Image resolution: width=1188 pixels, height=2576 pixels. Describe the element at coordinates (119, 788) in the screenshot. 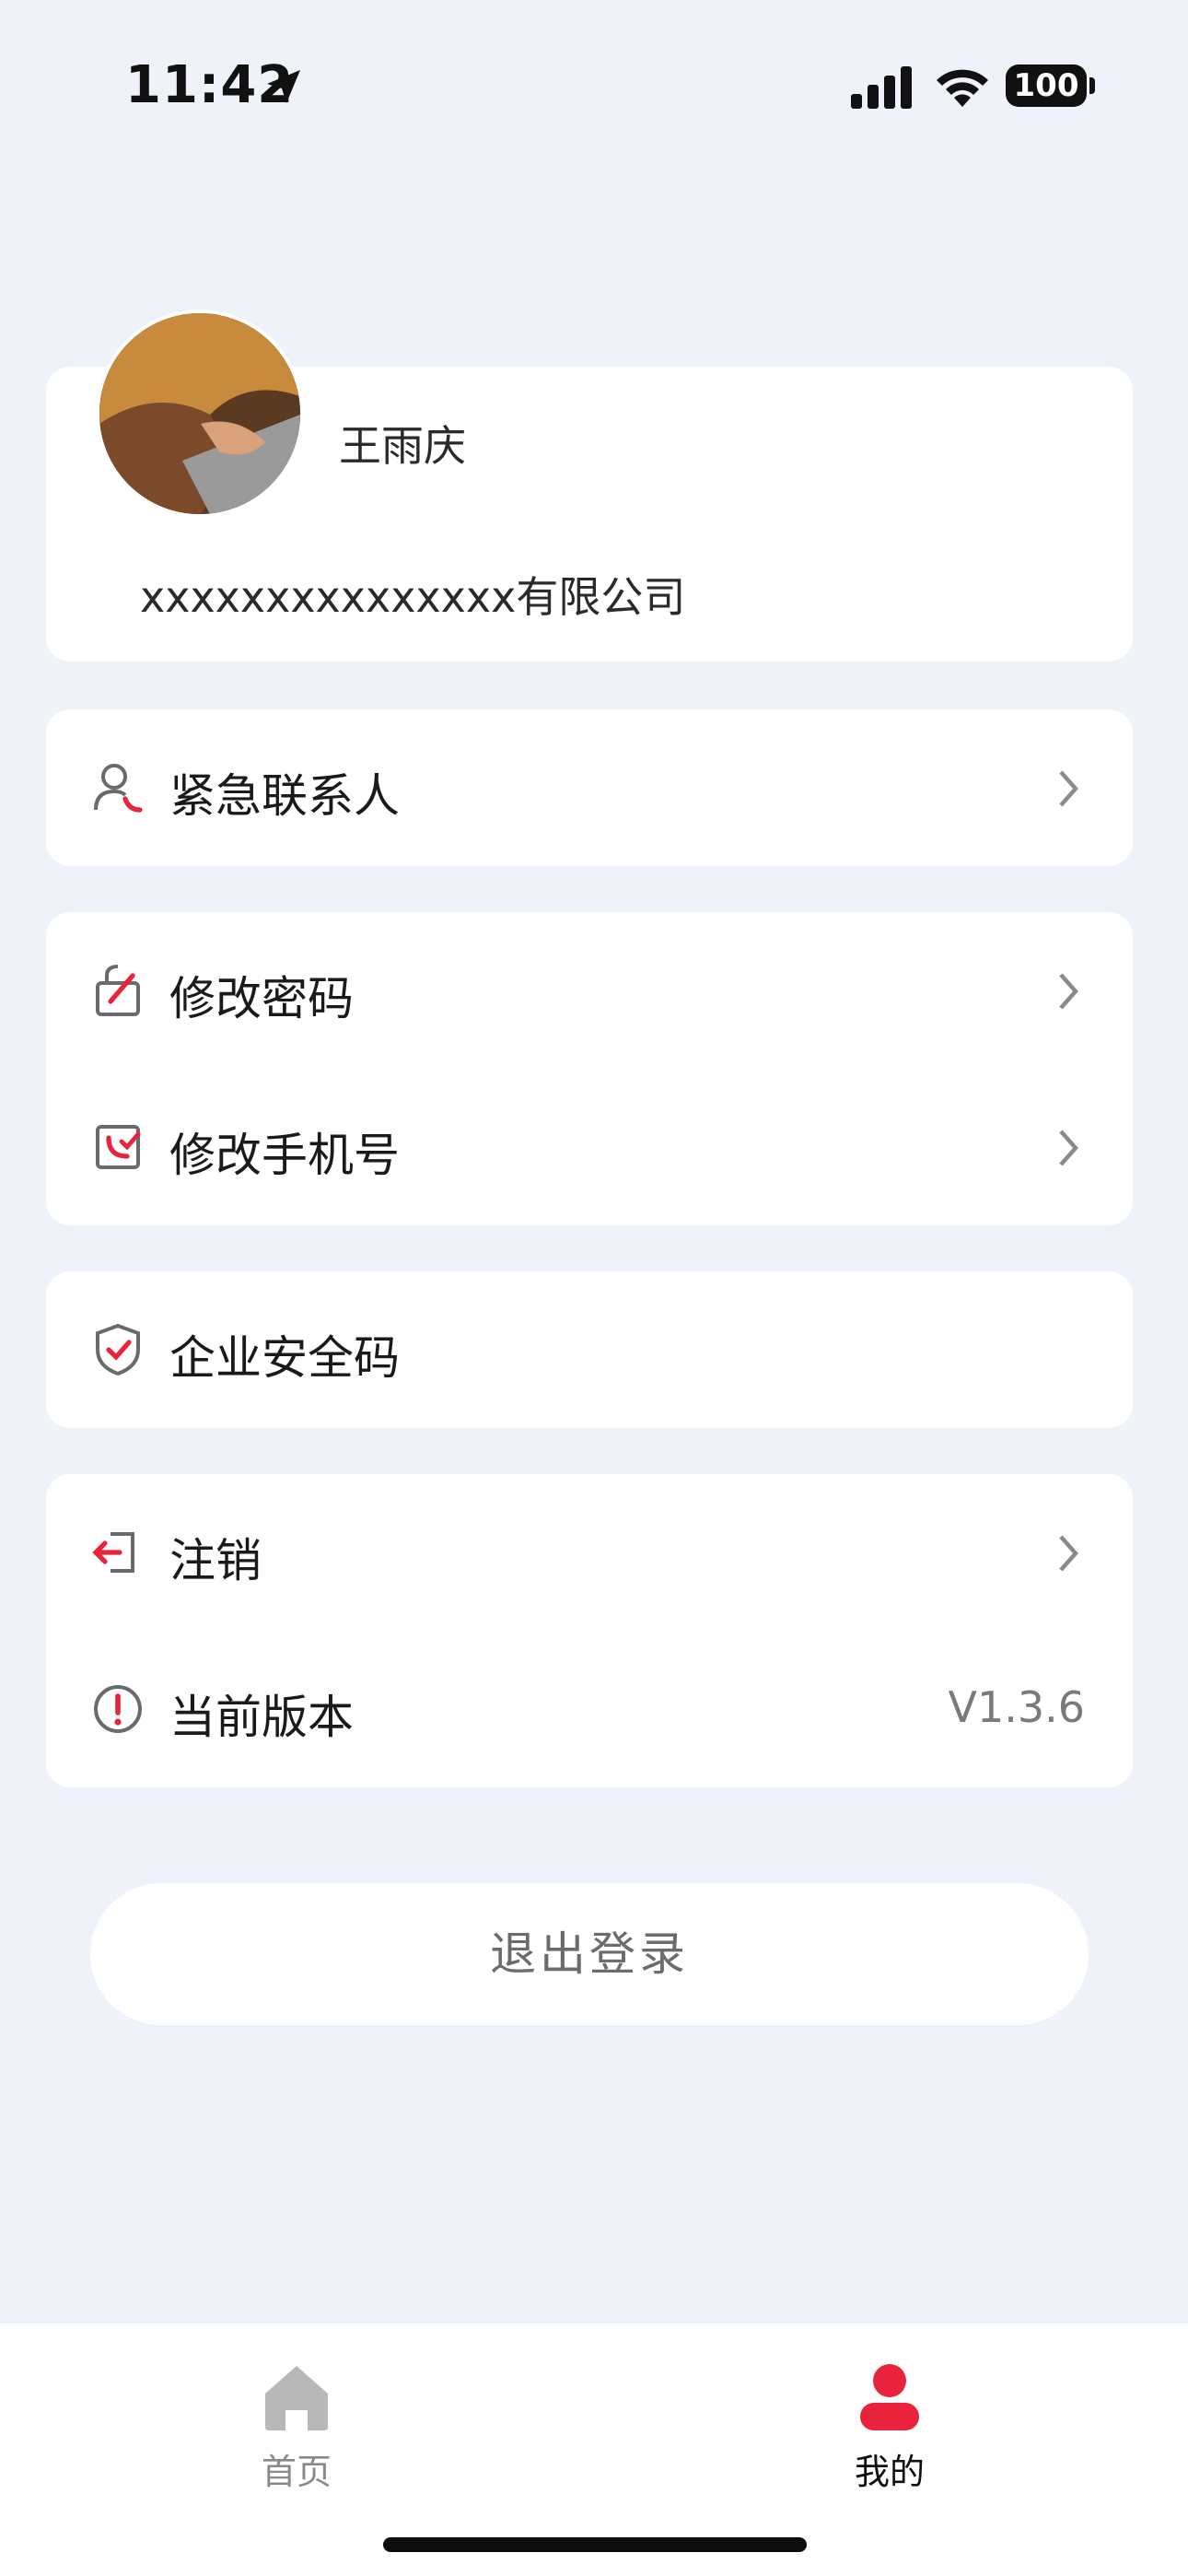

I see `contact-phone-icon` at that location.